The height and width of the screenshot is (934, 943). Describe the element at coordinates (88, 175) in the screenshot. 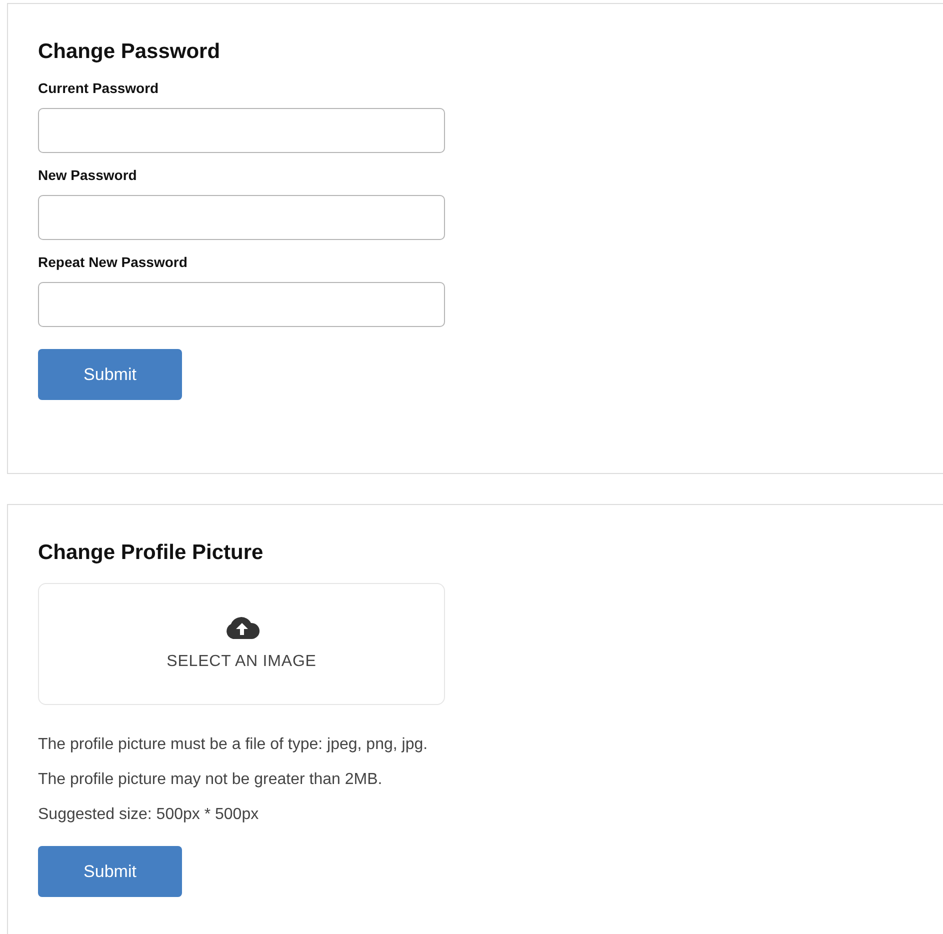

I see `field-label: New Password` at that location.